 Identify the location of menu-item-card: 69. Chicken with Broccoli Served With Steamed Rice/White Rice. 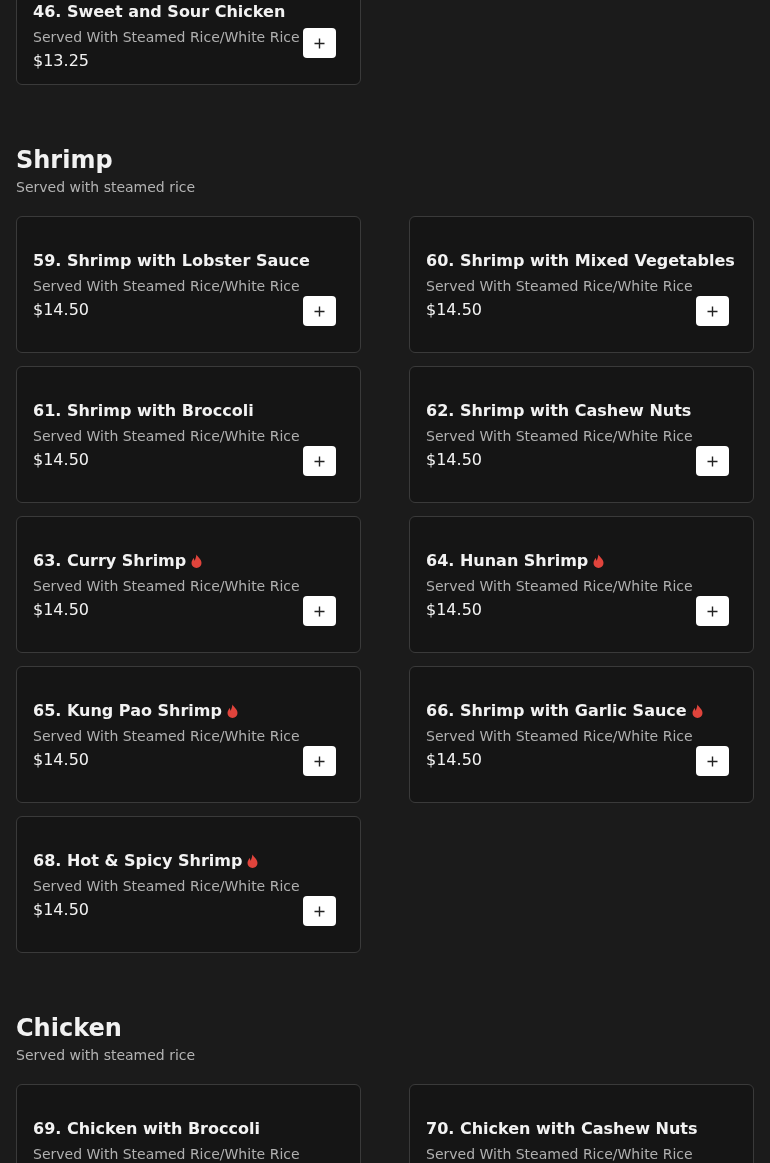
(188, 1123).